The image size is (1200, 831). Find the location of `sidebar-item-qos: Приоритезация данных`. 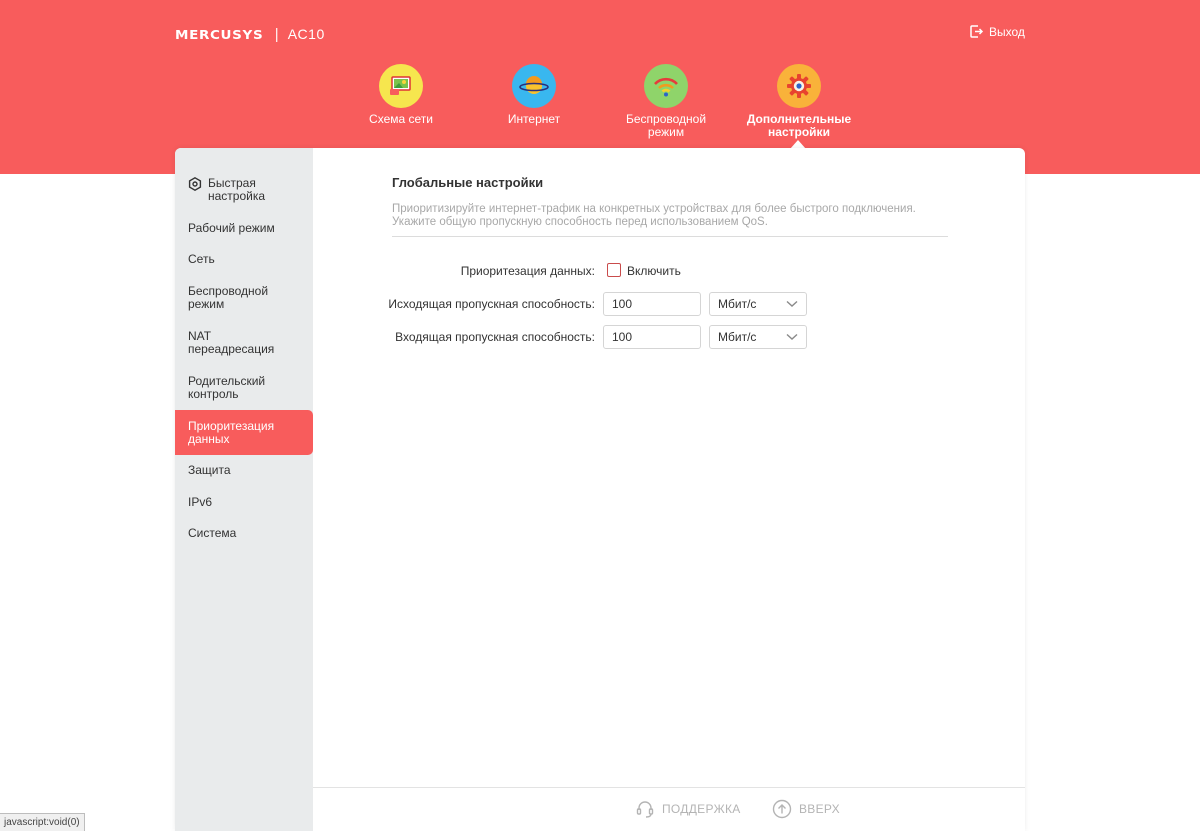

sidebar-item-qos: Приоритезация данных is located at coordinates (244, 432).